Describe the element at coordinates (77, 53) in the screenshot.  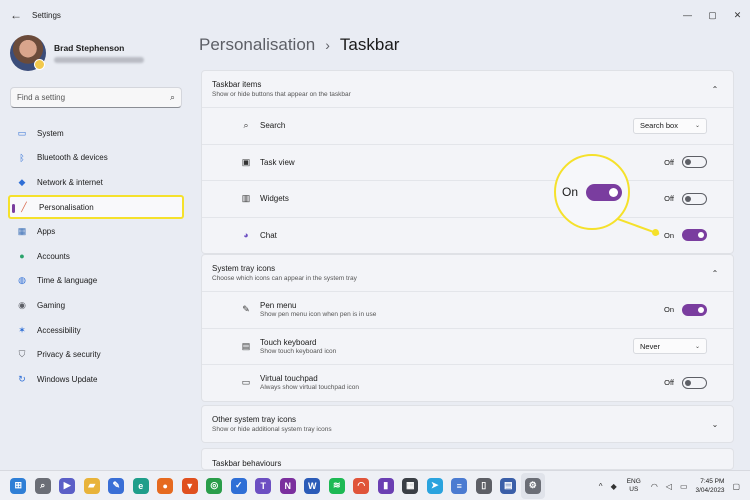
I see `user-profile: Brad Stephenson` at that location.